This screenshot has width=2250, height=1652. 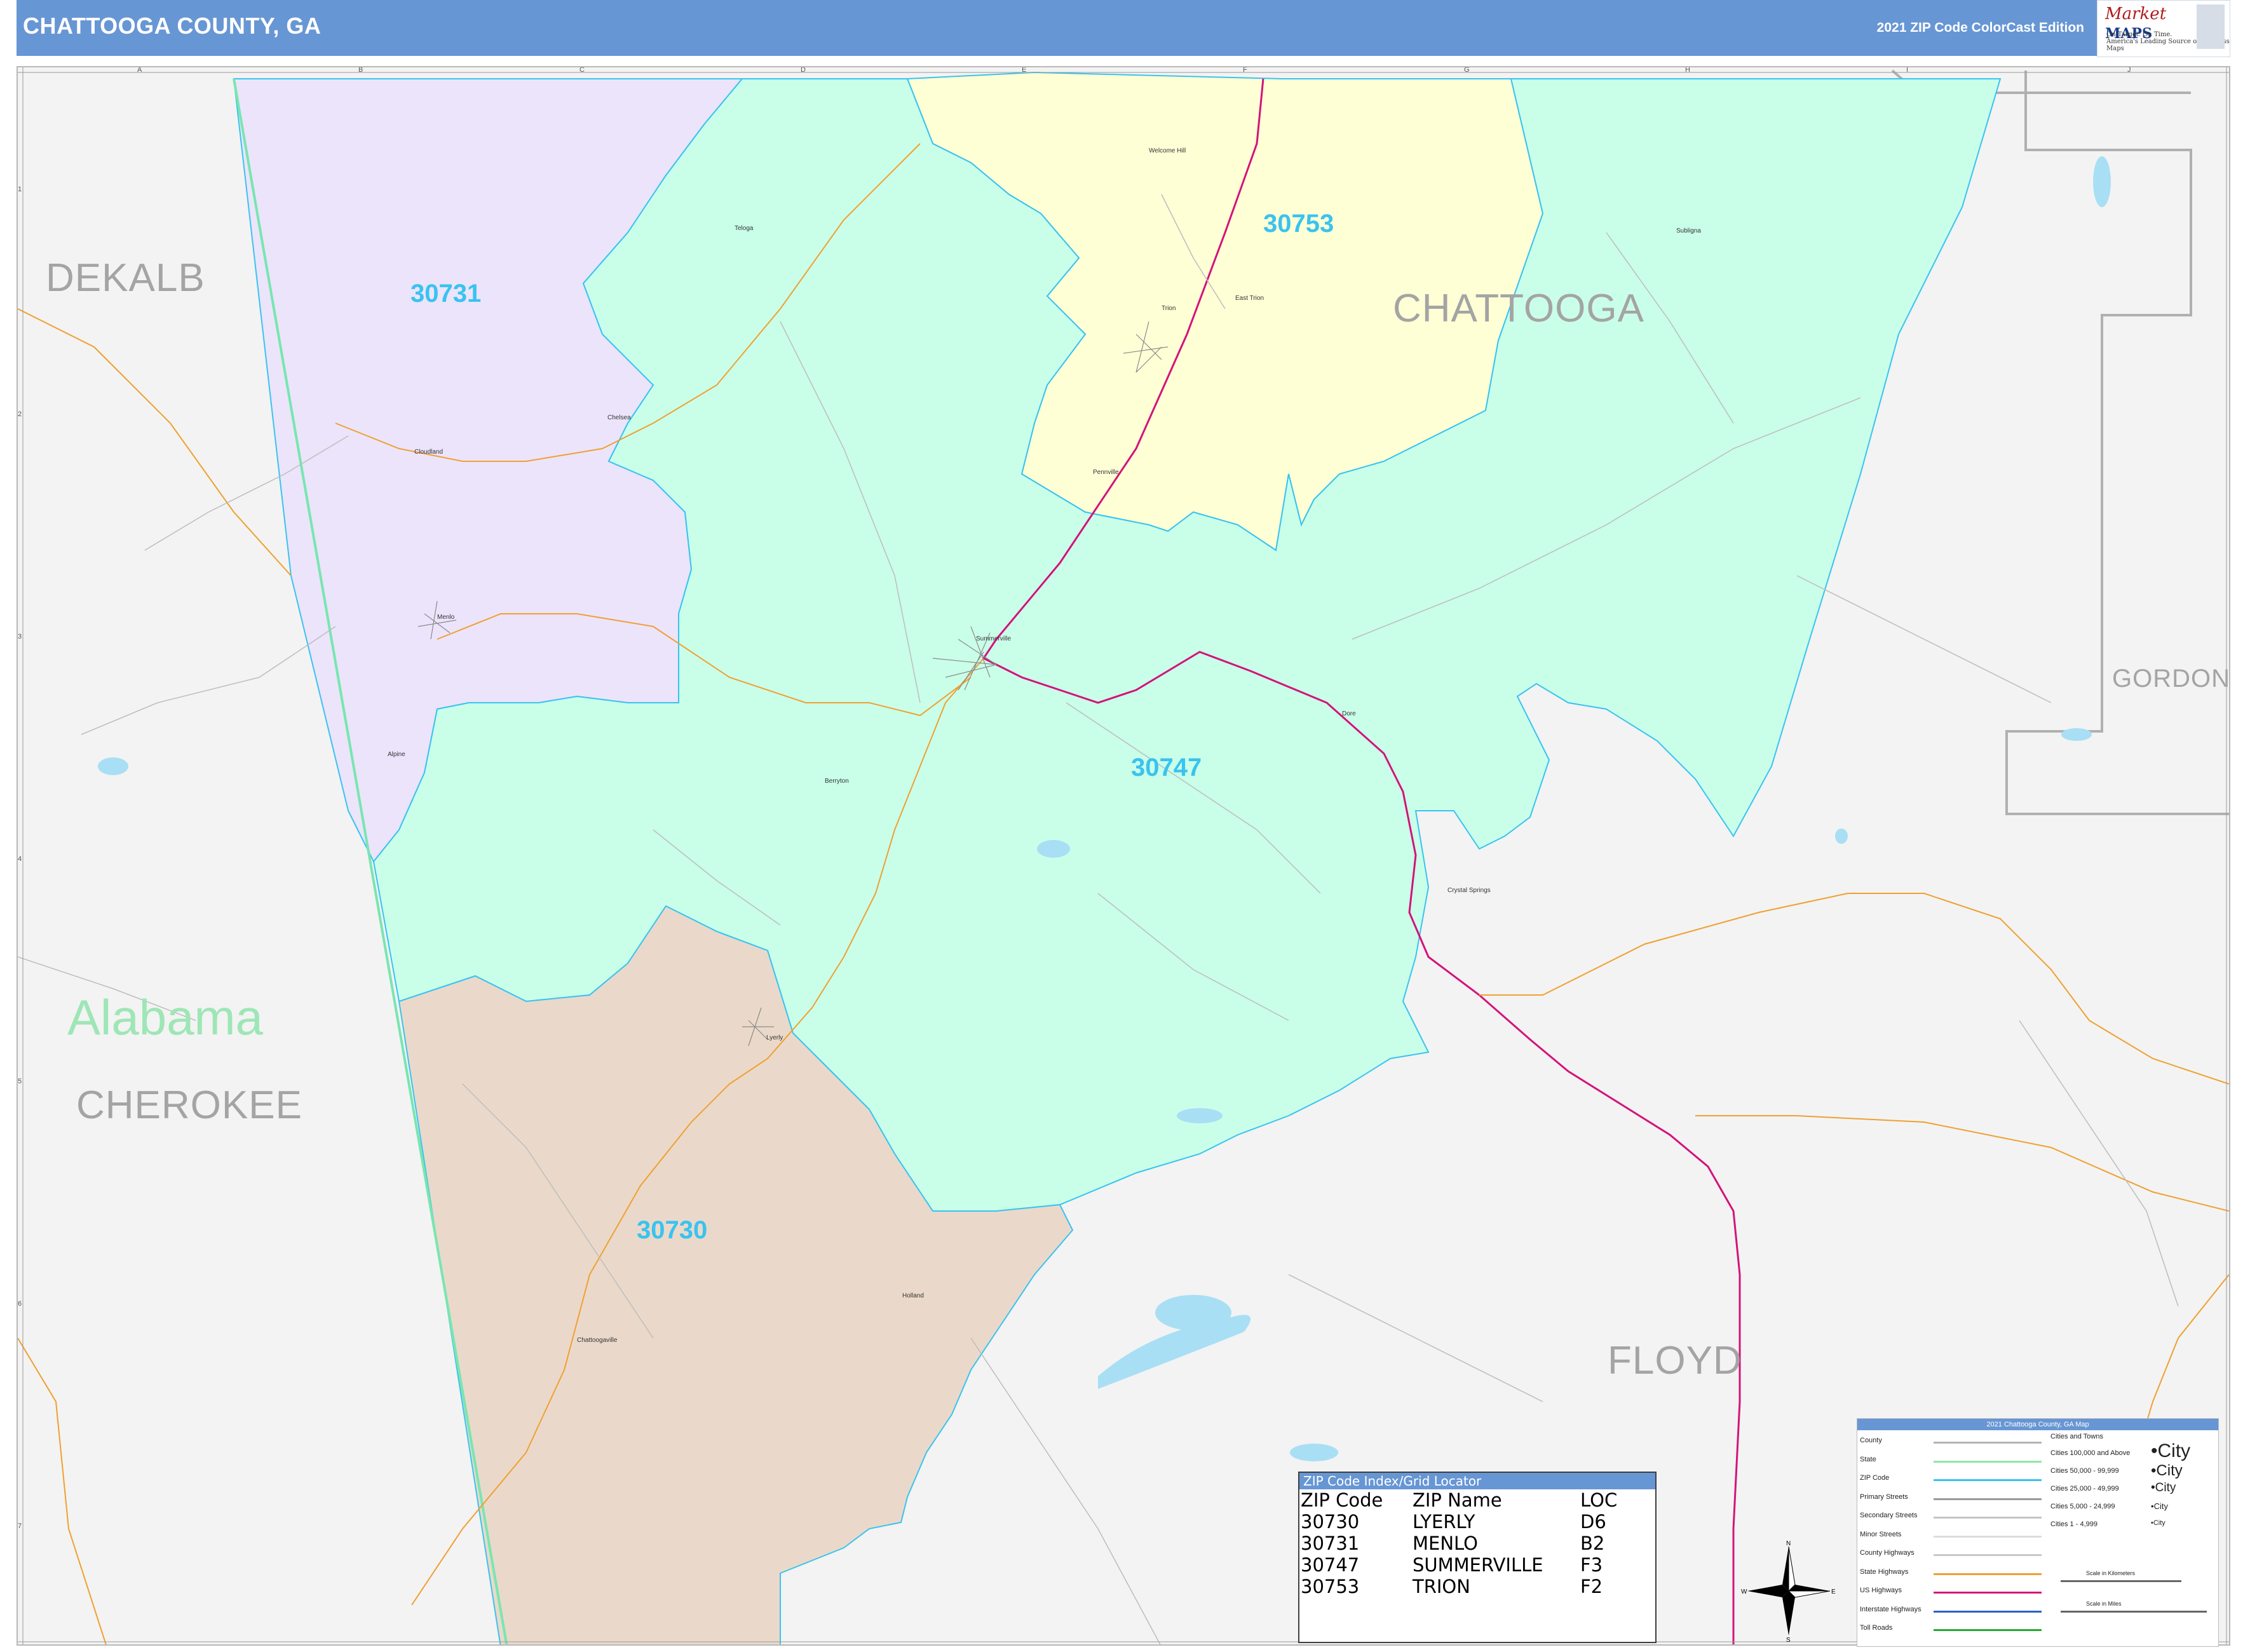 I want to click on county-label-dekalb: DEKALB, so click(x=125, y=278).